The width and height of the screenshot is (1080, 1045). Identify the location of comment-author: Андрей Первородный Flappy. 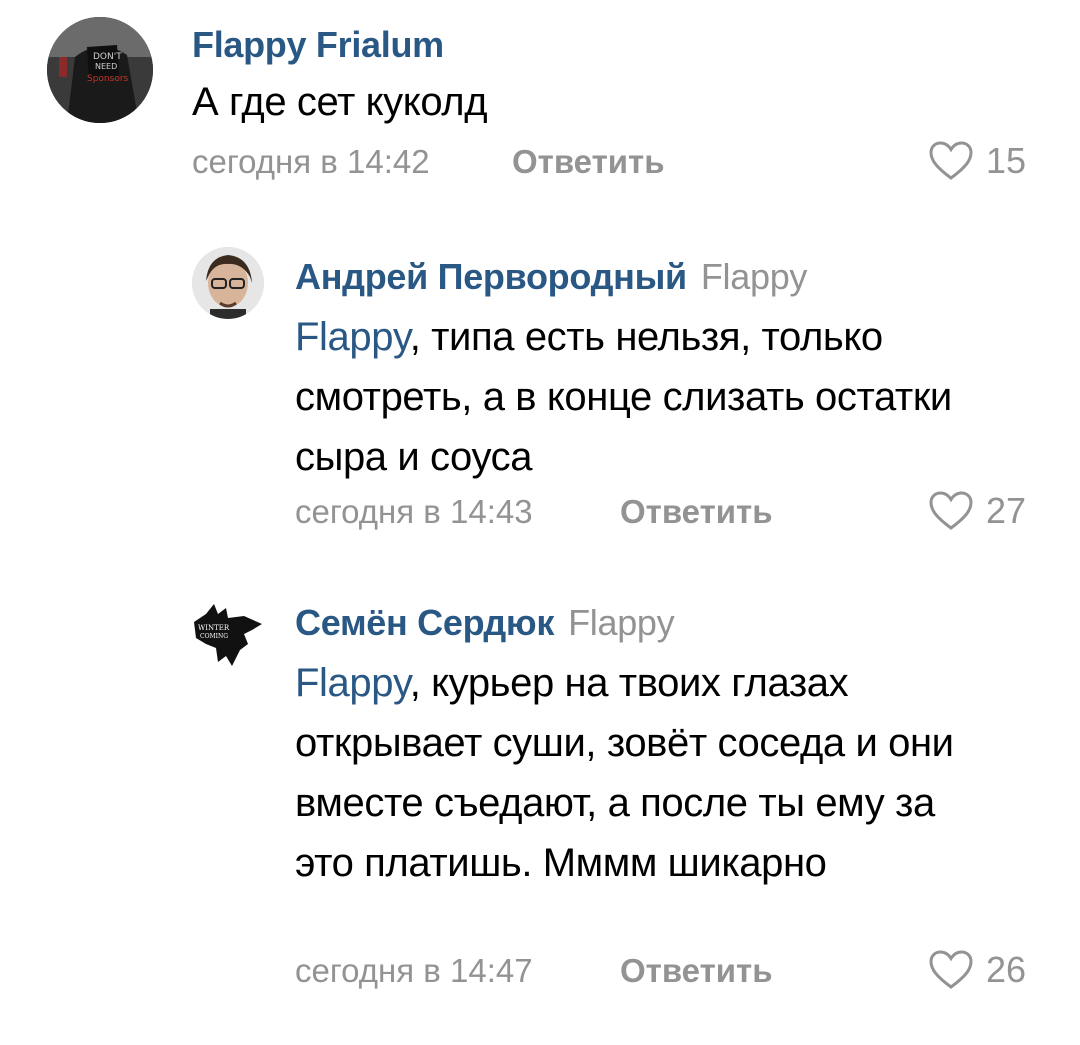
(551, 277).